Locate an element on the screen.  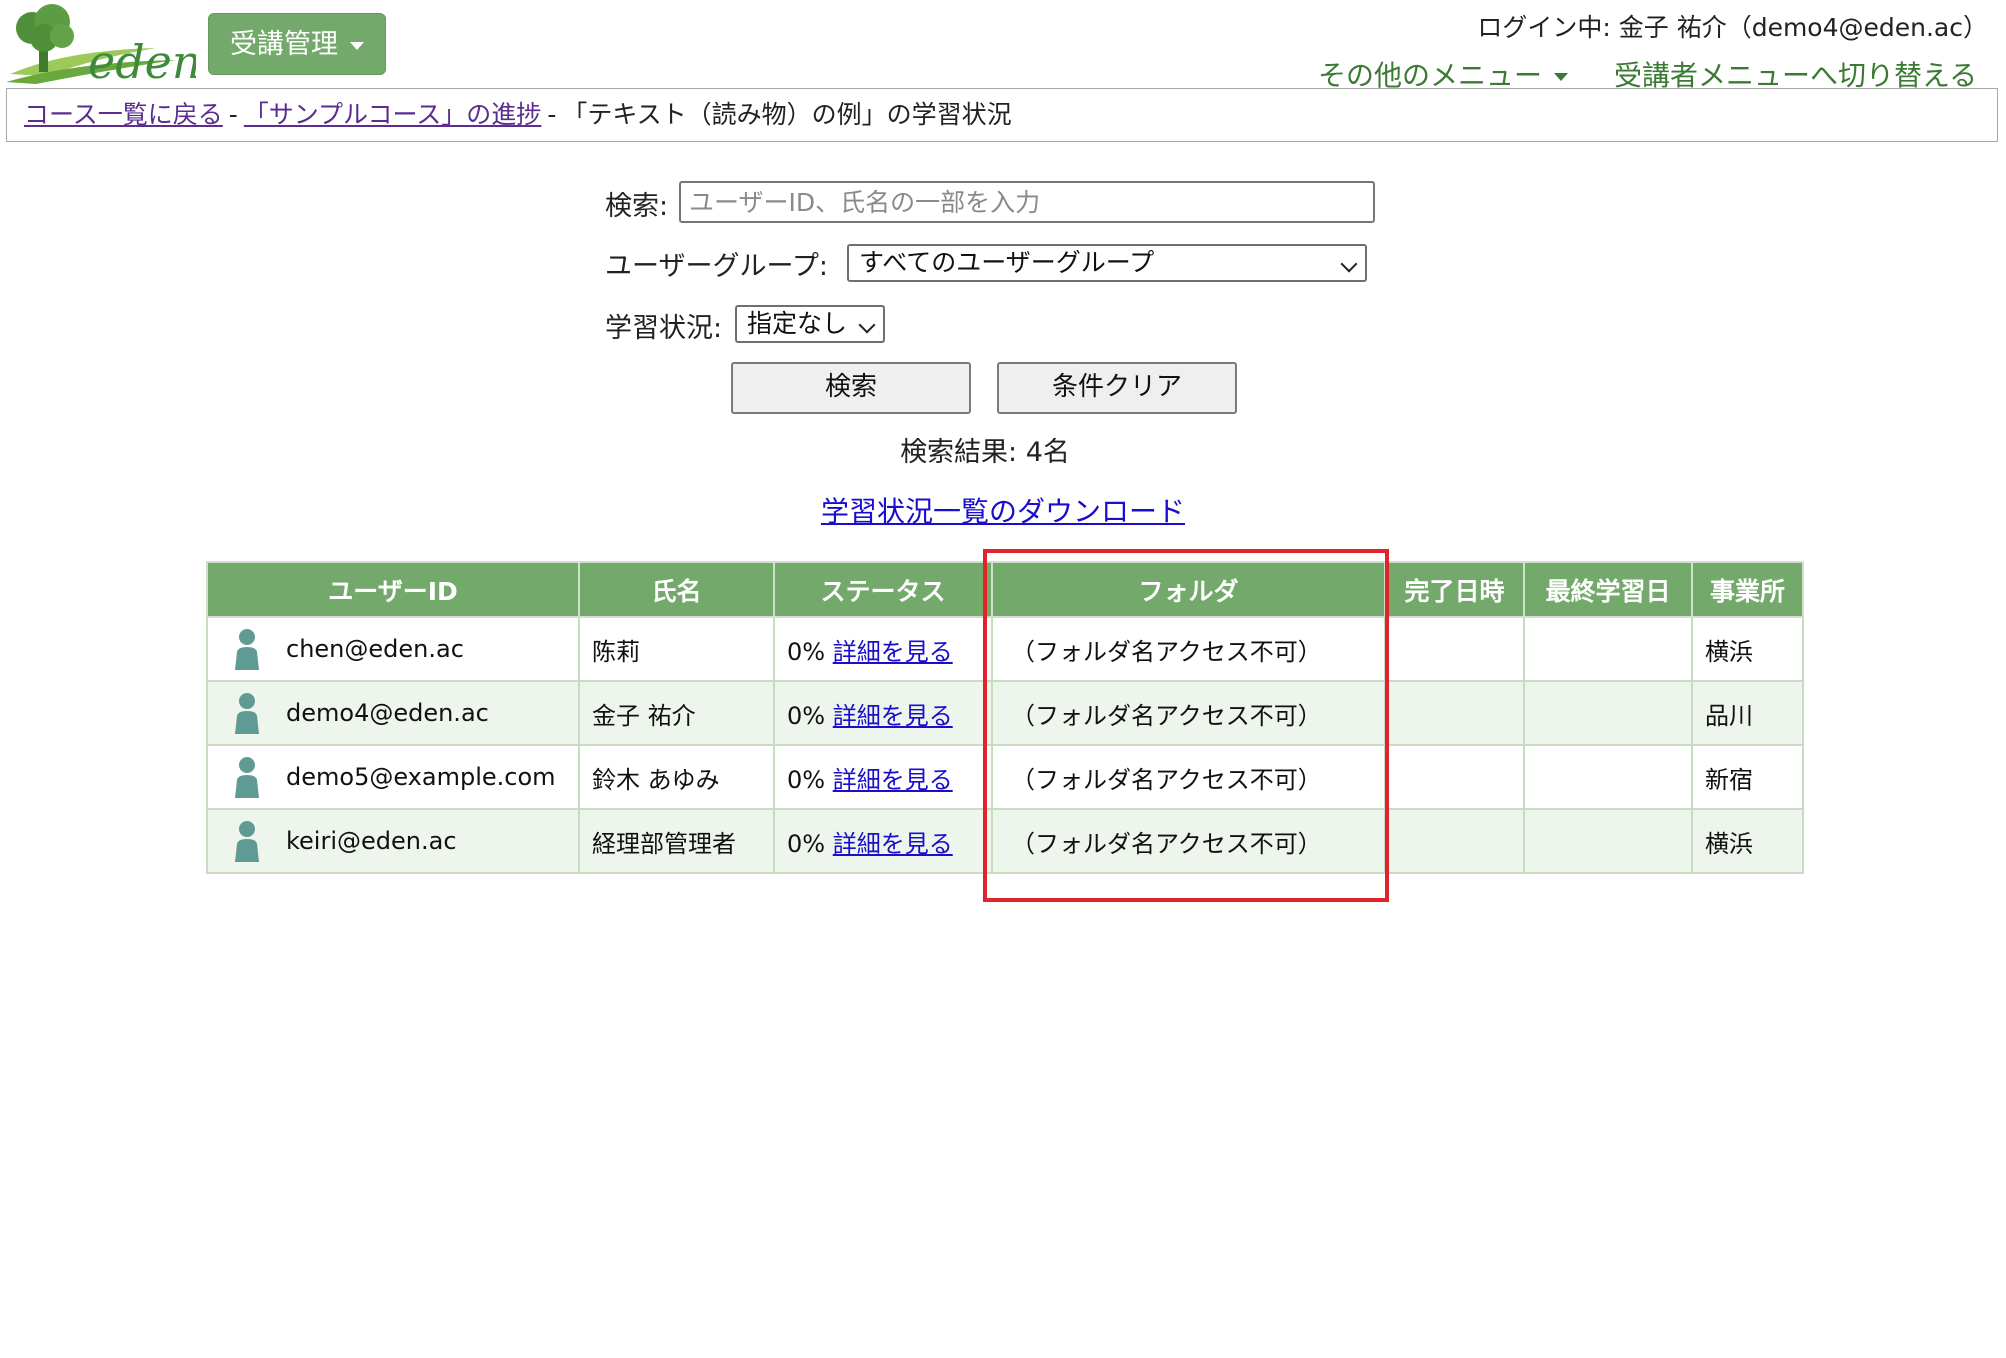
status-selected: 指定なし is located at coordinates (797, 323).